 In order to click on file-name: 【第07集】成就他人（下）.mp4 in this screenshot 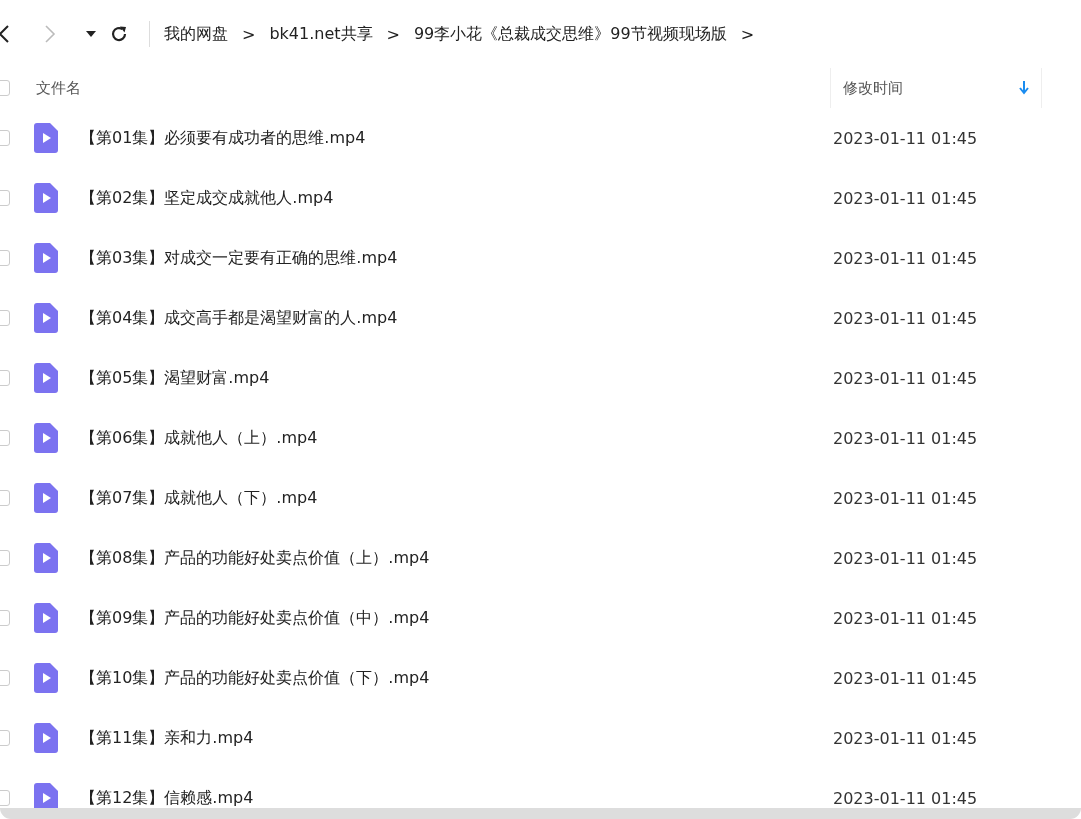, I will do `click(456, 498)`.